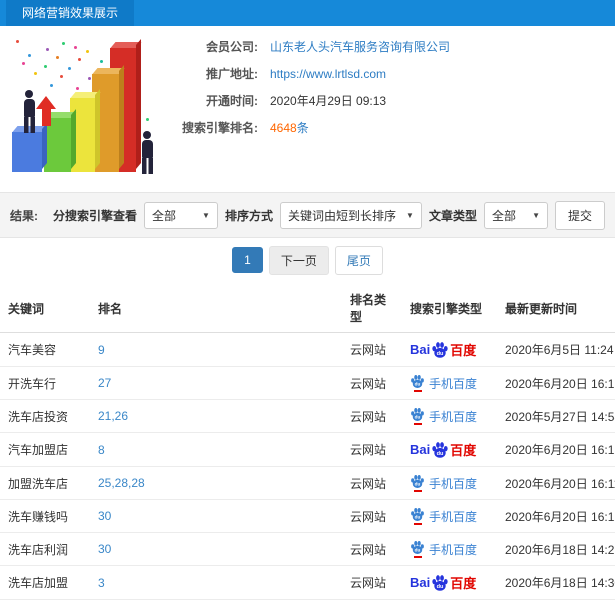  I want to click on engine-filter-value: 全部, so click(163, 215).